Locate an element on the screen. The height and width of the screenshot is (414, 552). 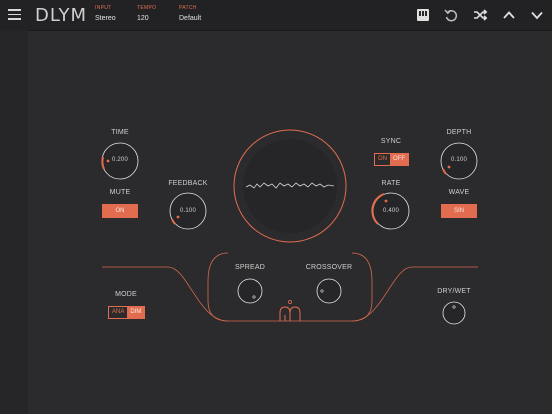
shuffle-icon is located at coordinates (480, 15).